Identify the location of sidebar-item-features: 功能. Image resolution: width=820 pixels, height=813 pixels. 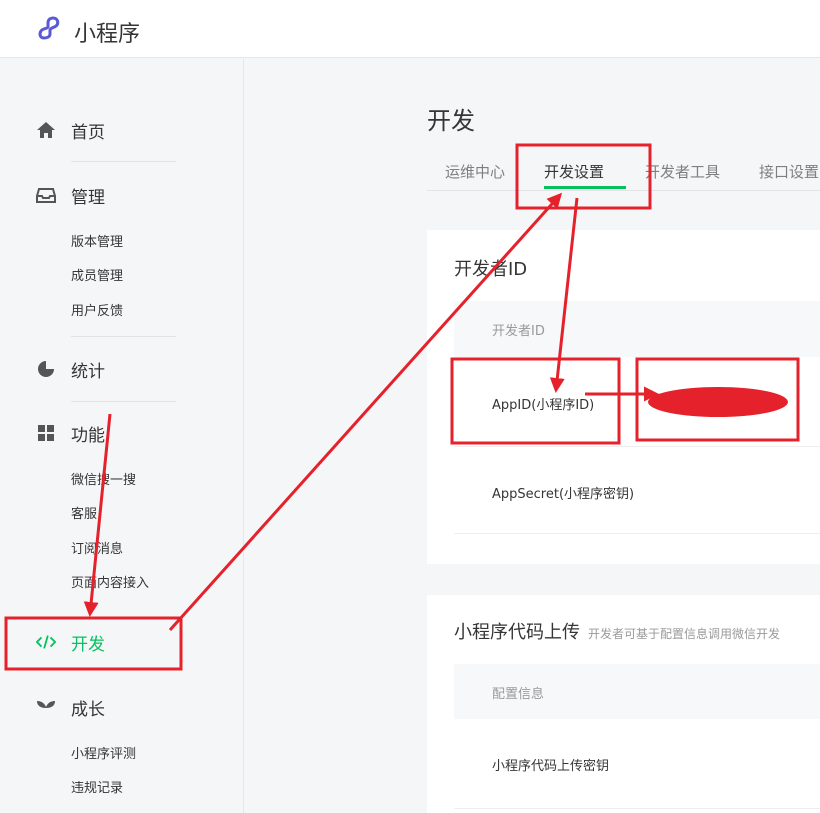
(122, 433).